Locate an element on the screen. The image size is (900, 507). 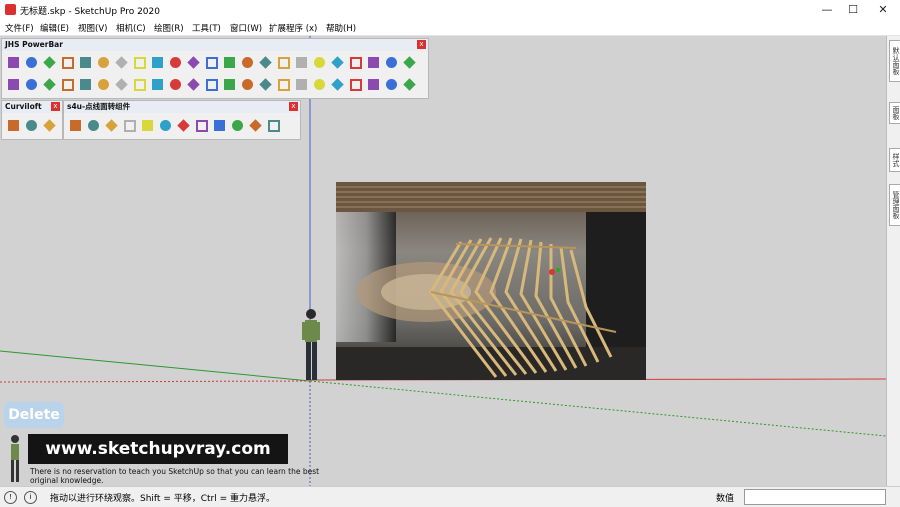
jhs-powerbar-close-icon: x is located at coordinates (421, 44).